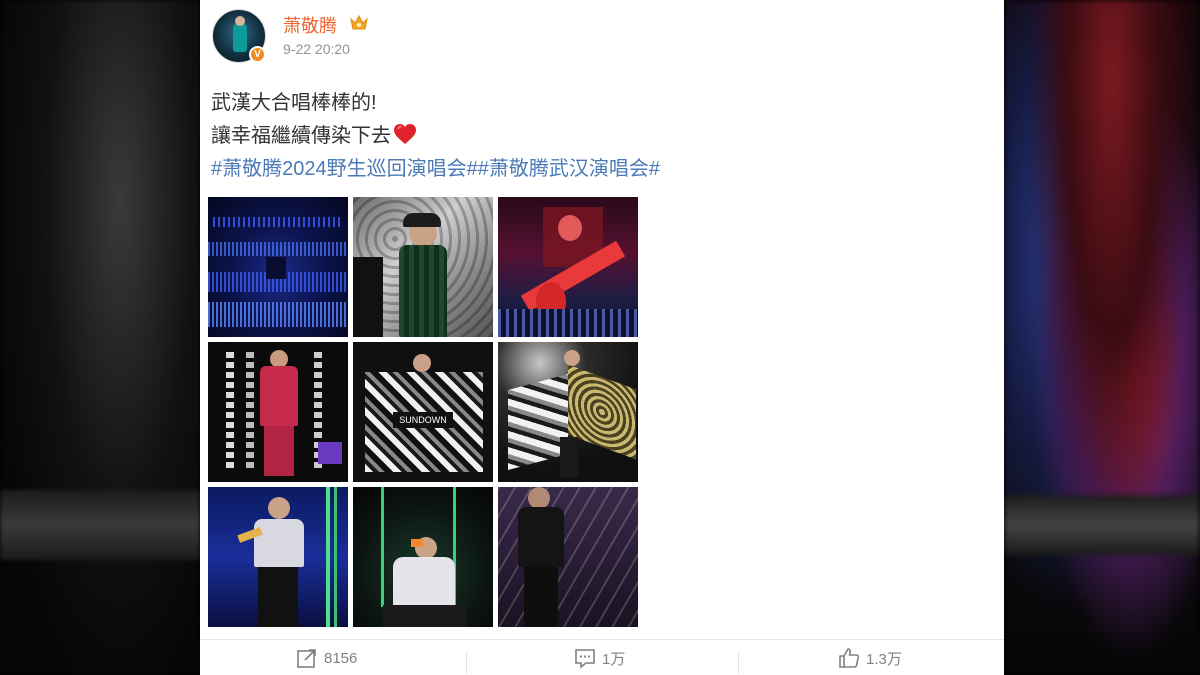 This screenshot has width=1200, height=675. I want to click on post-text-line-2: 讓幸福繼續傳染下去, so click(314, 133).